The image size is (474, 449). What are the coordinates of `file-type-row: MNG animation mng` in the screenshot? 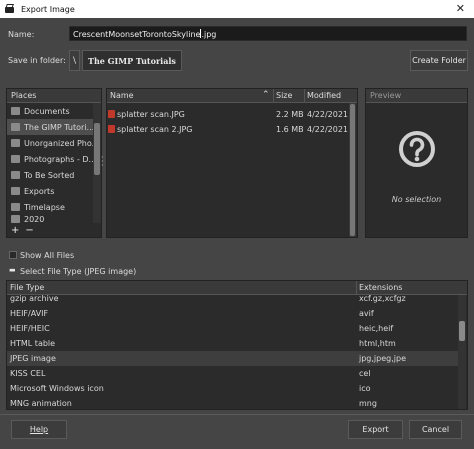 It's located at (233, 402).